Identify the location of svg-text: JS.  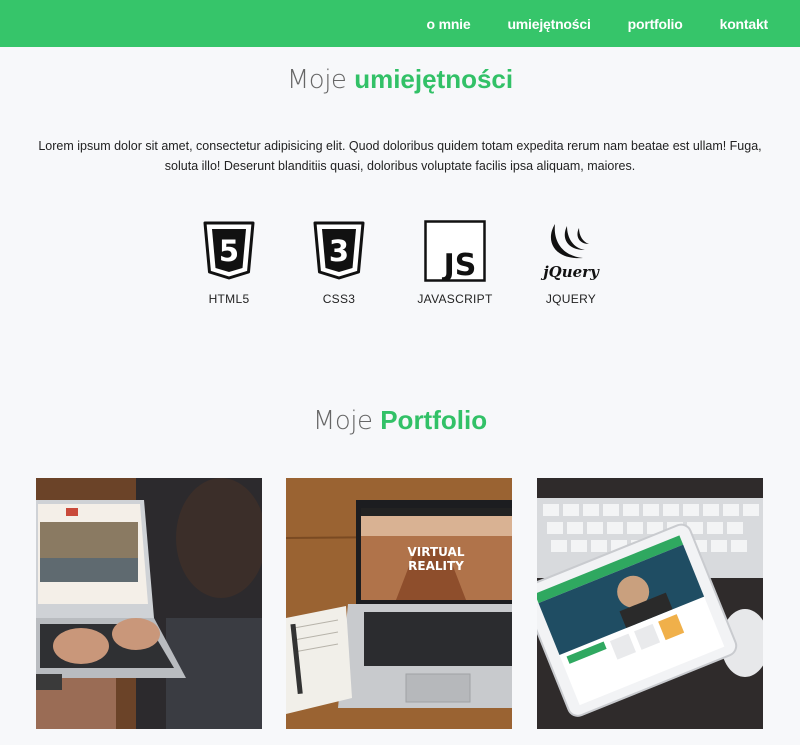
(459, 265).